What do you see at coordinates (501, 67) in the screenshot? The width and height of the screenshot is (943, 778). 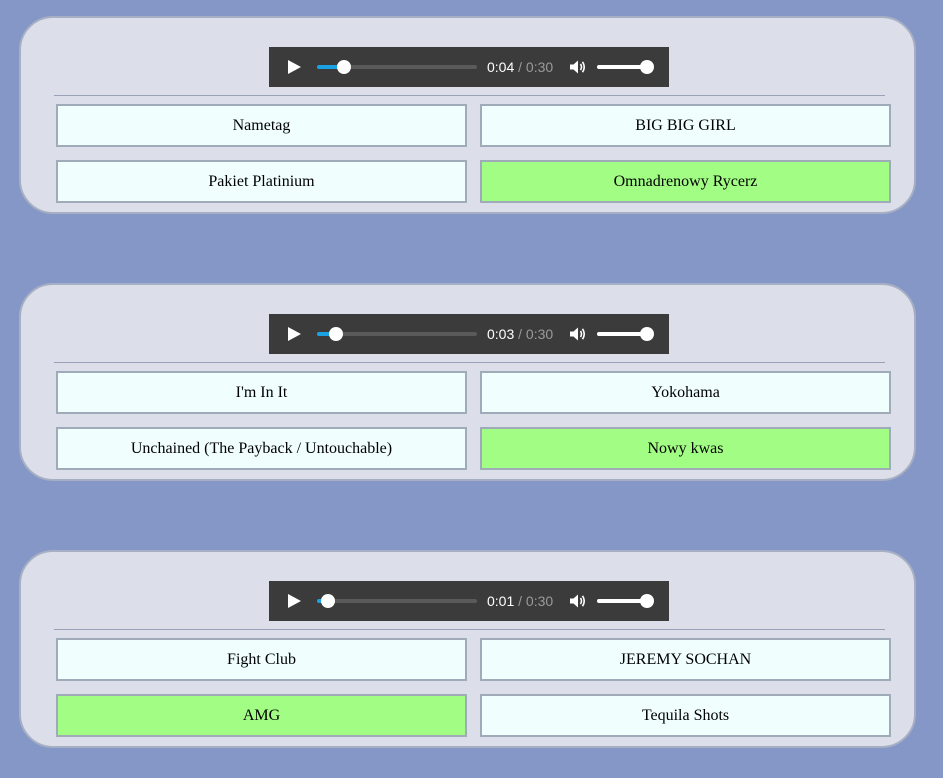 I see `current-time: 0:04` at bounding box center [501, 67].